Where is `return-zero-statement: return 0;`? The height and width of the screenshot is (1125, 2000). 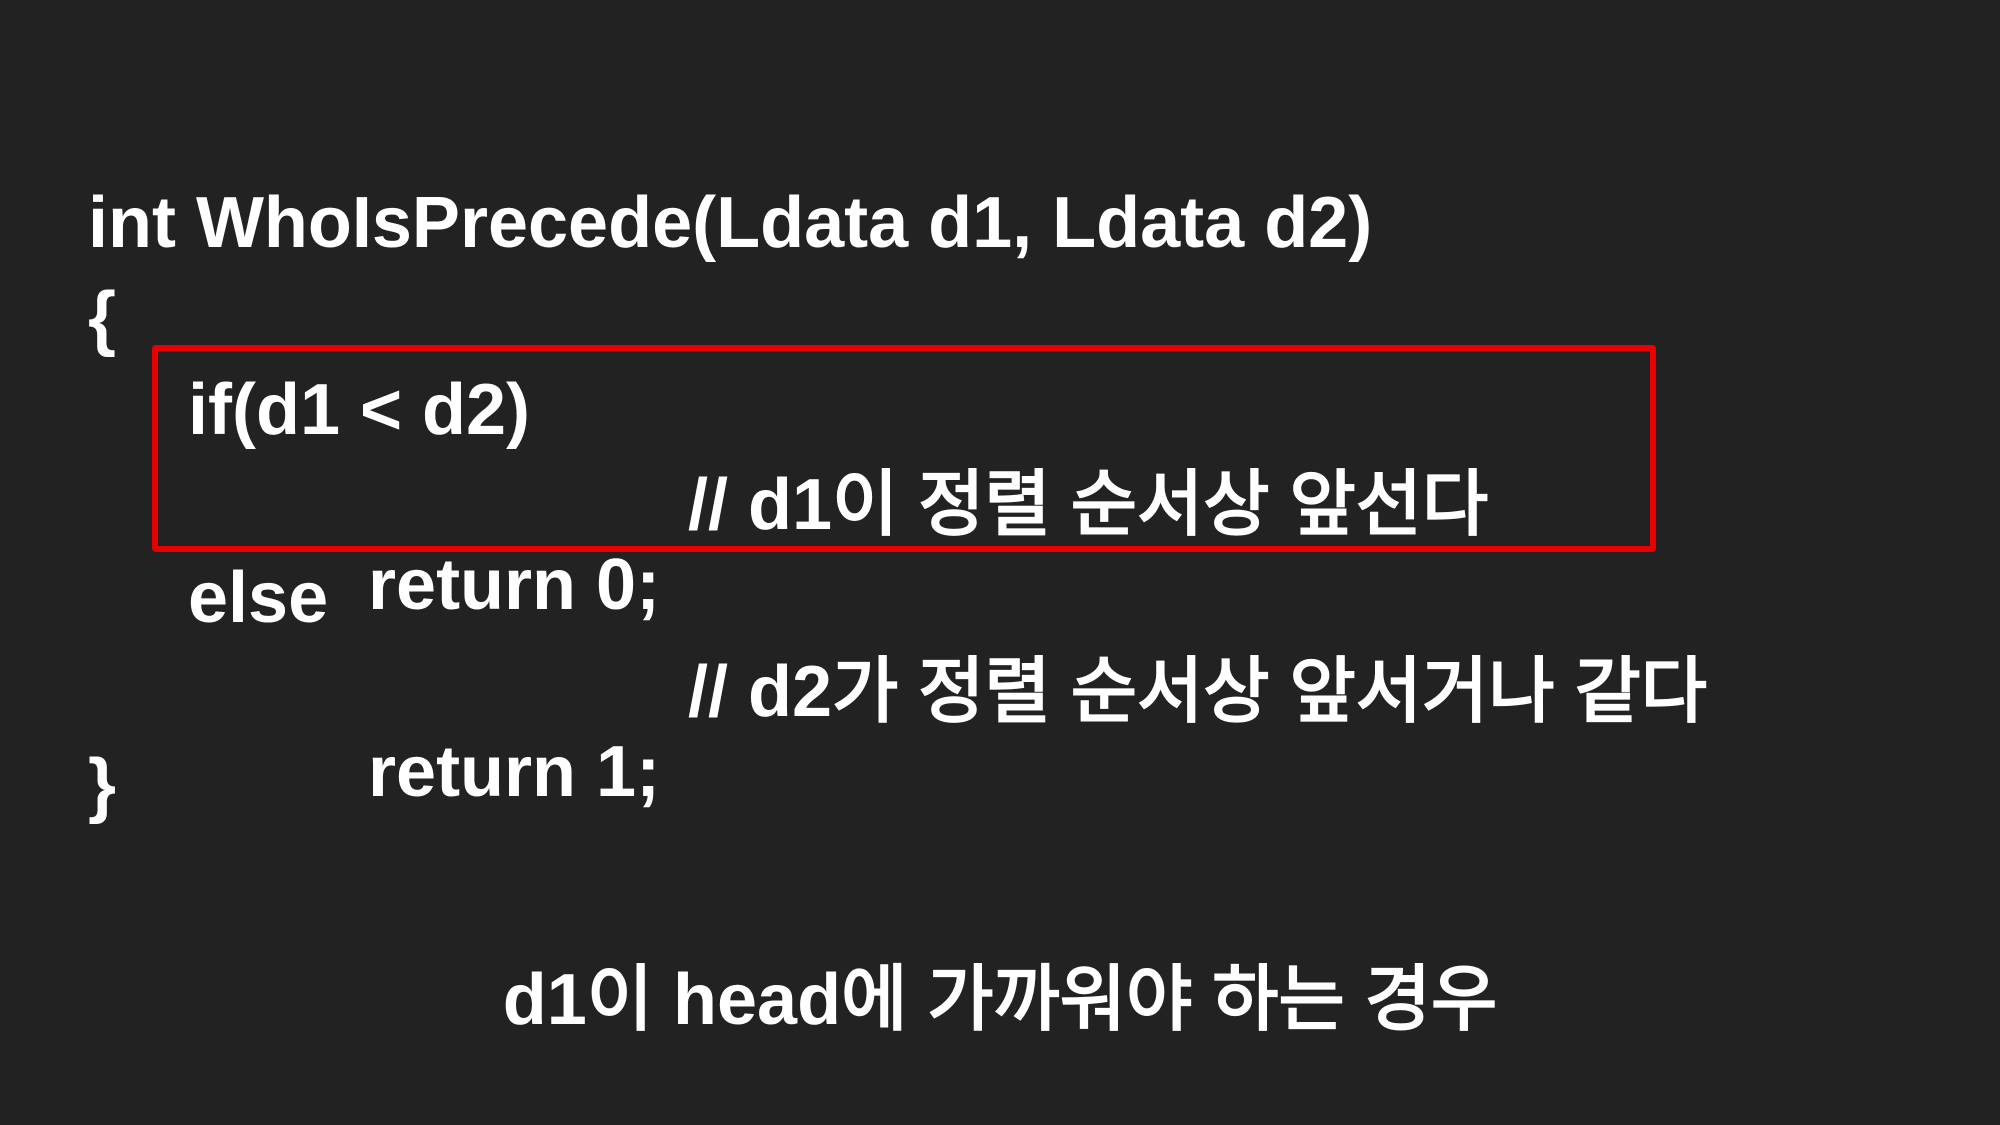 return-zero-statement: return 0; is located at coordinates (514, 585).